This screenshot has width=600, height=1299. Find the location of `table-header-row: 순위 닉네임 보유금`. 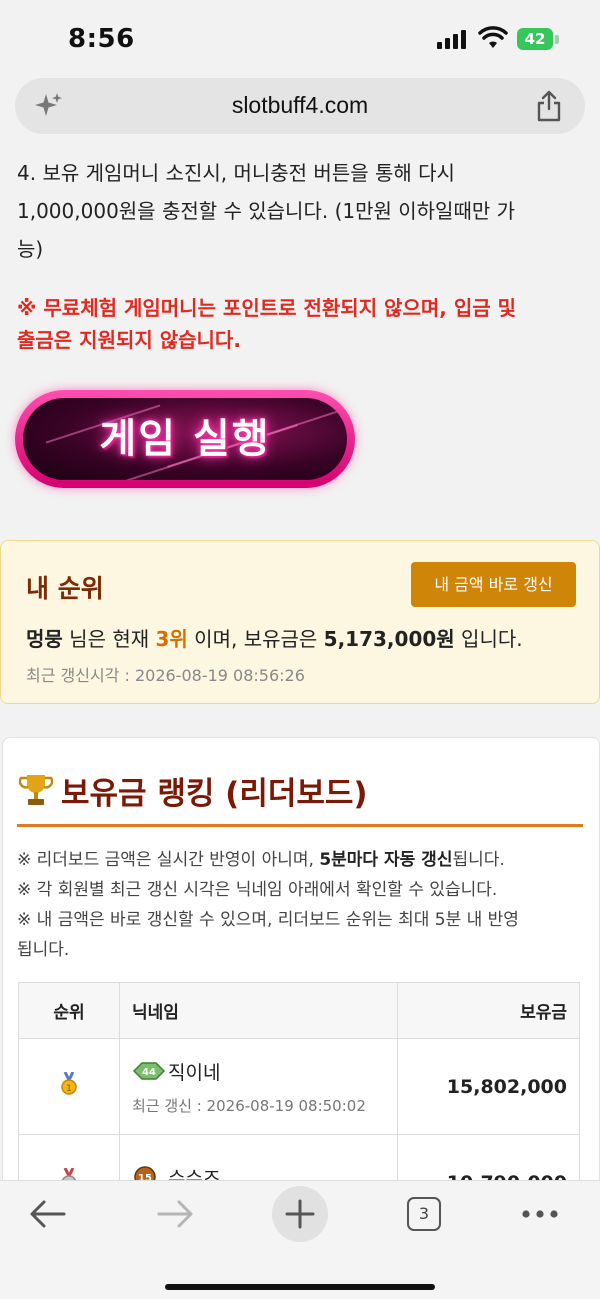

table-header-row: 순위 닉네임 보유금 is located at coordinates (299, 1010).